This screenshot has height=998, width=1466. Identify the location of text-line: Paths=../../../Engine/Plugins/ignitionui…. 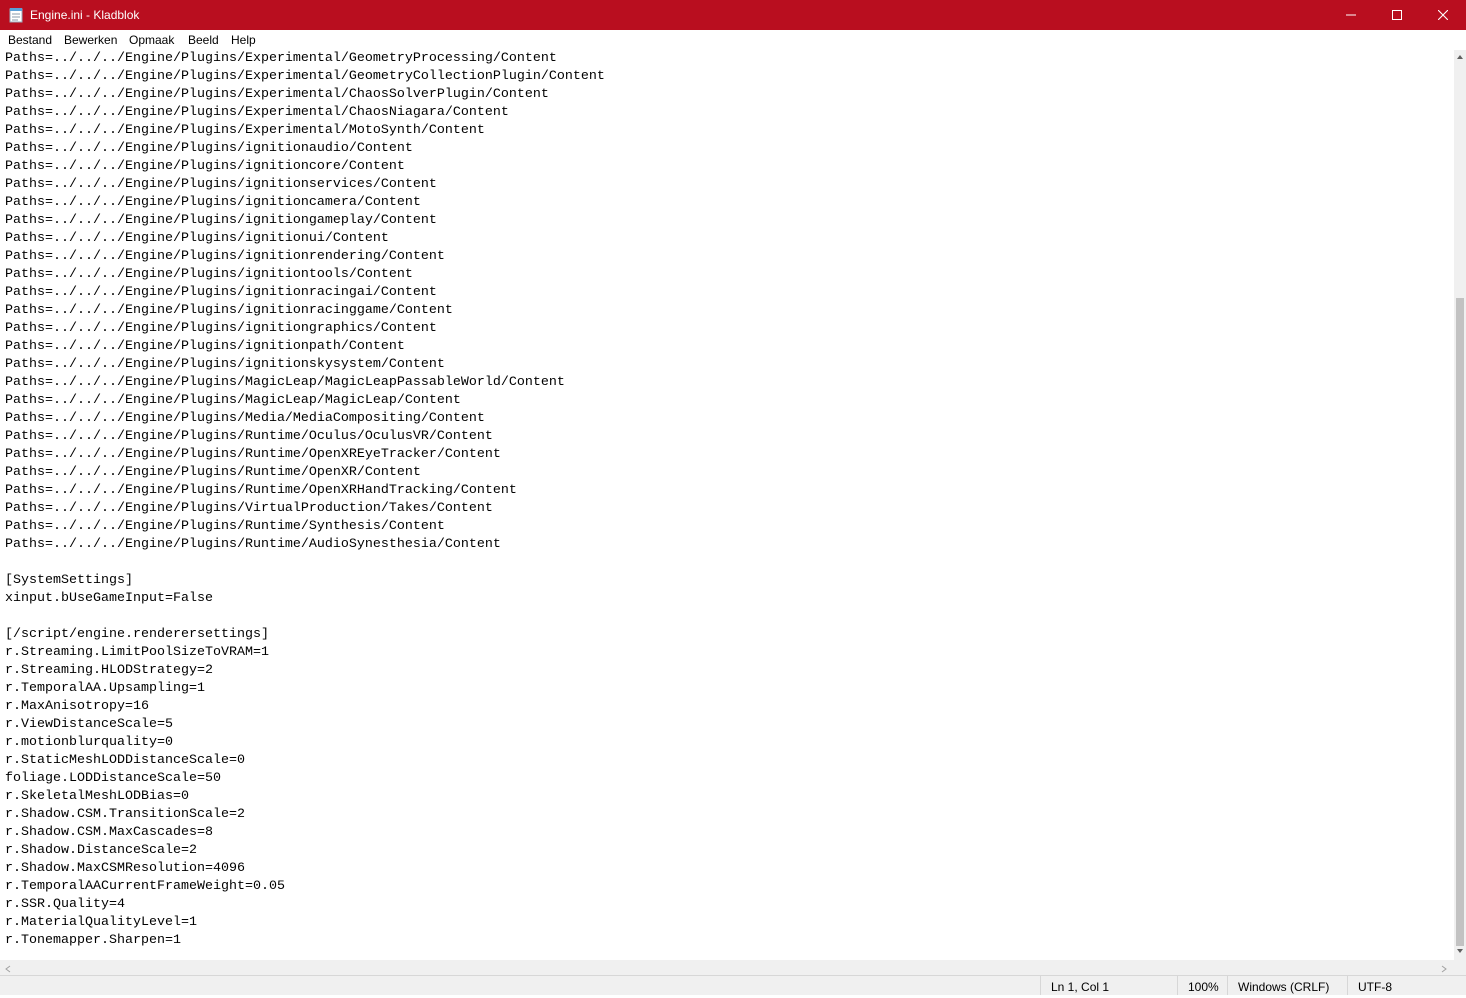
(729, 239).